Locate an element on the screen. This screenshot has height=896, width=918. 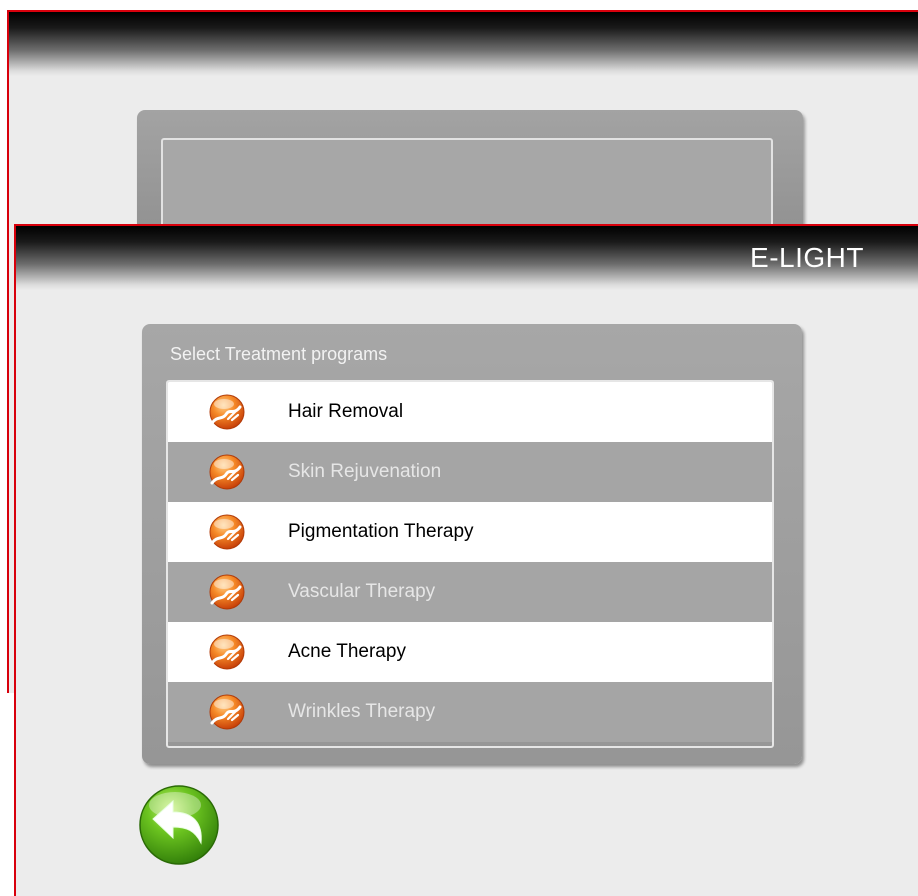
treatment-item-label: Acne Therapy is located at coordinates (347, 651).